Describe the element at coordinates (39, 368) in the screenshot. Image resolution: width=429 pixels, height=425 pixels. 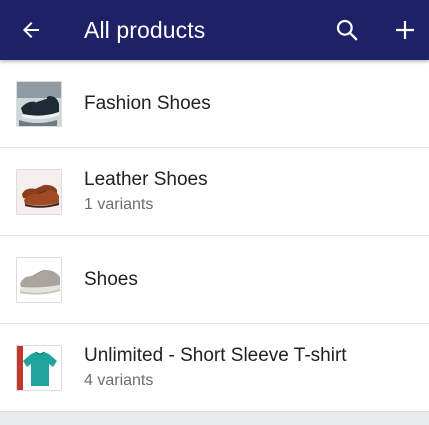
I see `teal-tshirt-thumbnail` at that location.